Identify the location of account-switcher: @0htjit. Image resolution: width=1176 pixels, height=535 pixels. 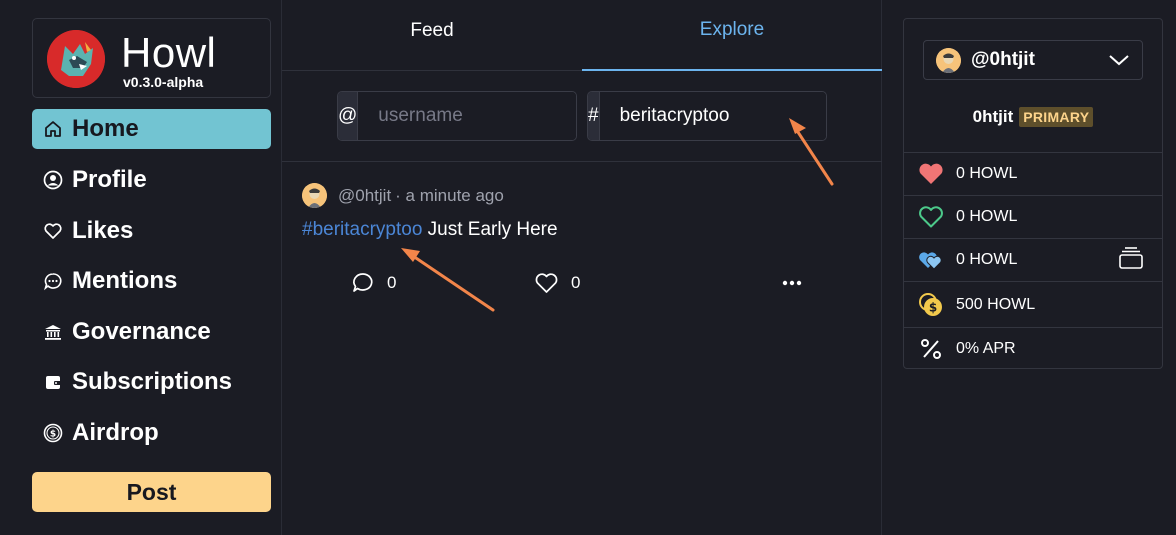
(1033, 60).